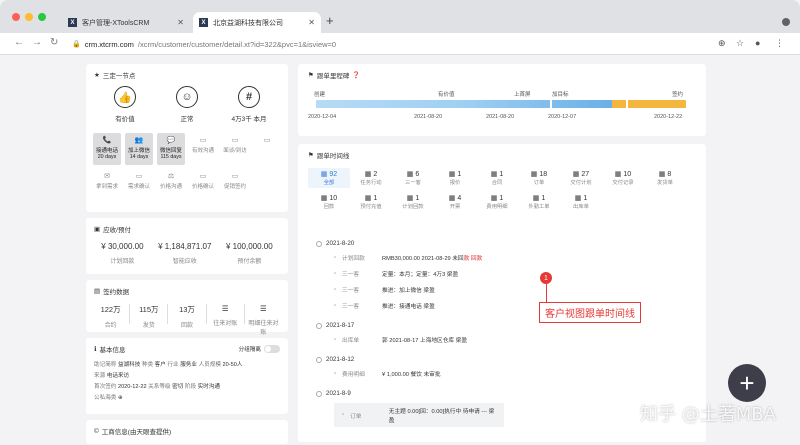 This screenshot has width=800, height=445. What do you see at coordinates (340, 359) in the screenshot?
I see `timeline-date: 2021-8-12` at bounding box center [340, 359].